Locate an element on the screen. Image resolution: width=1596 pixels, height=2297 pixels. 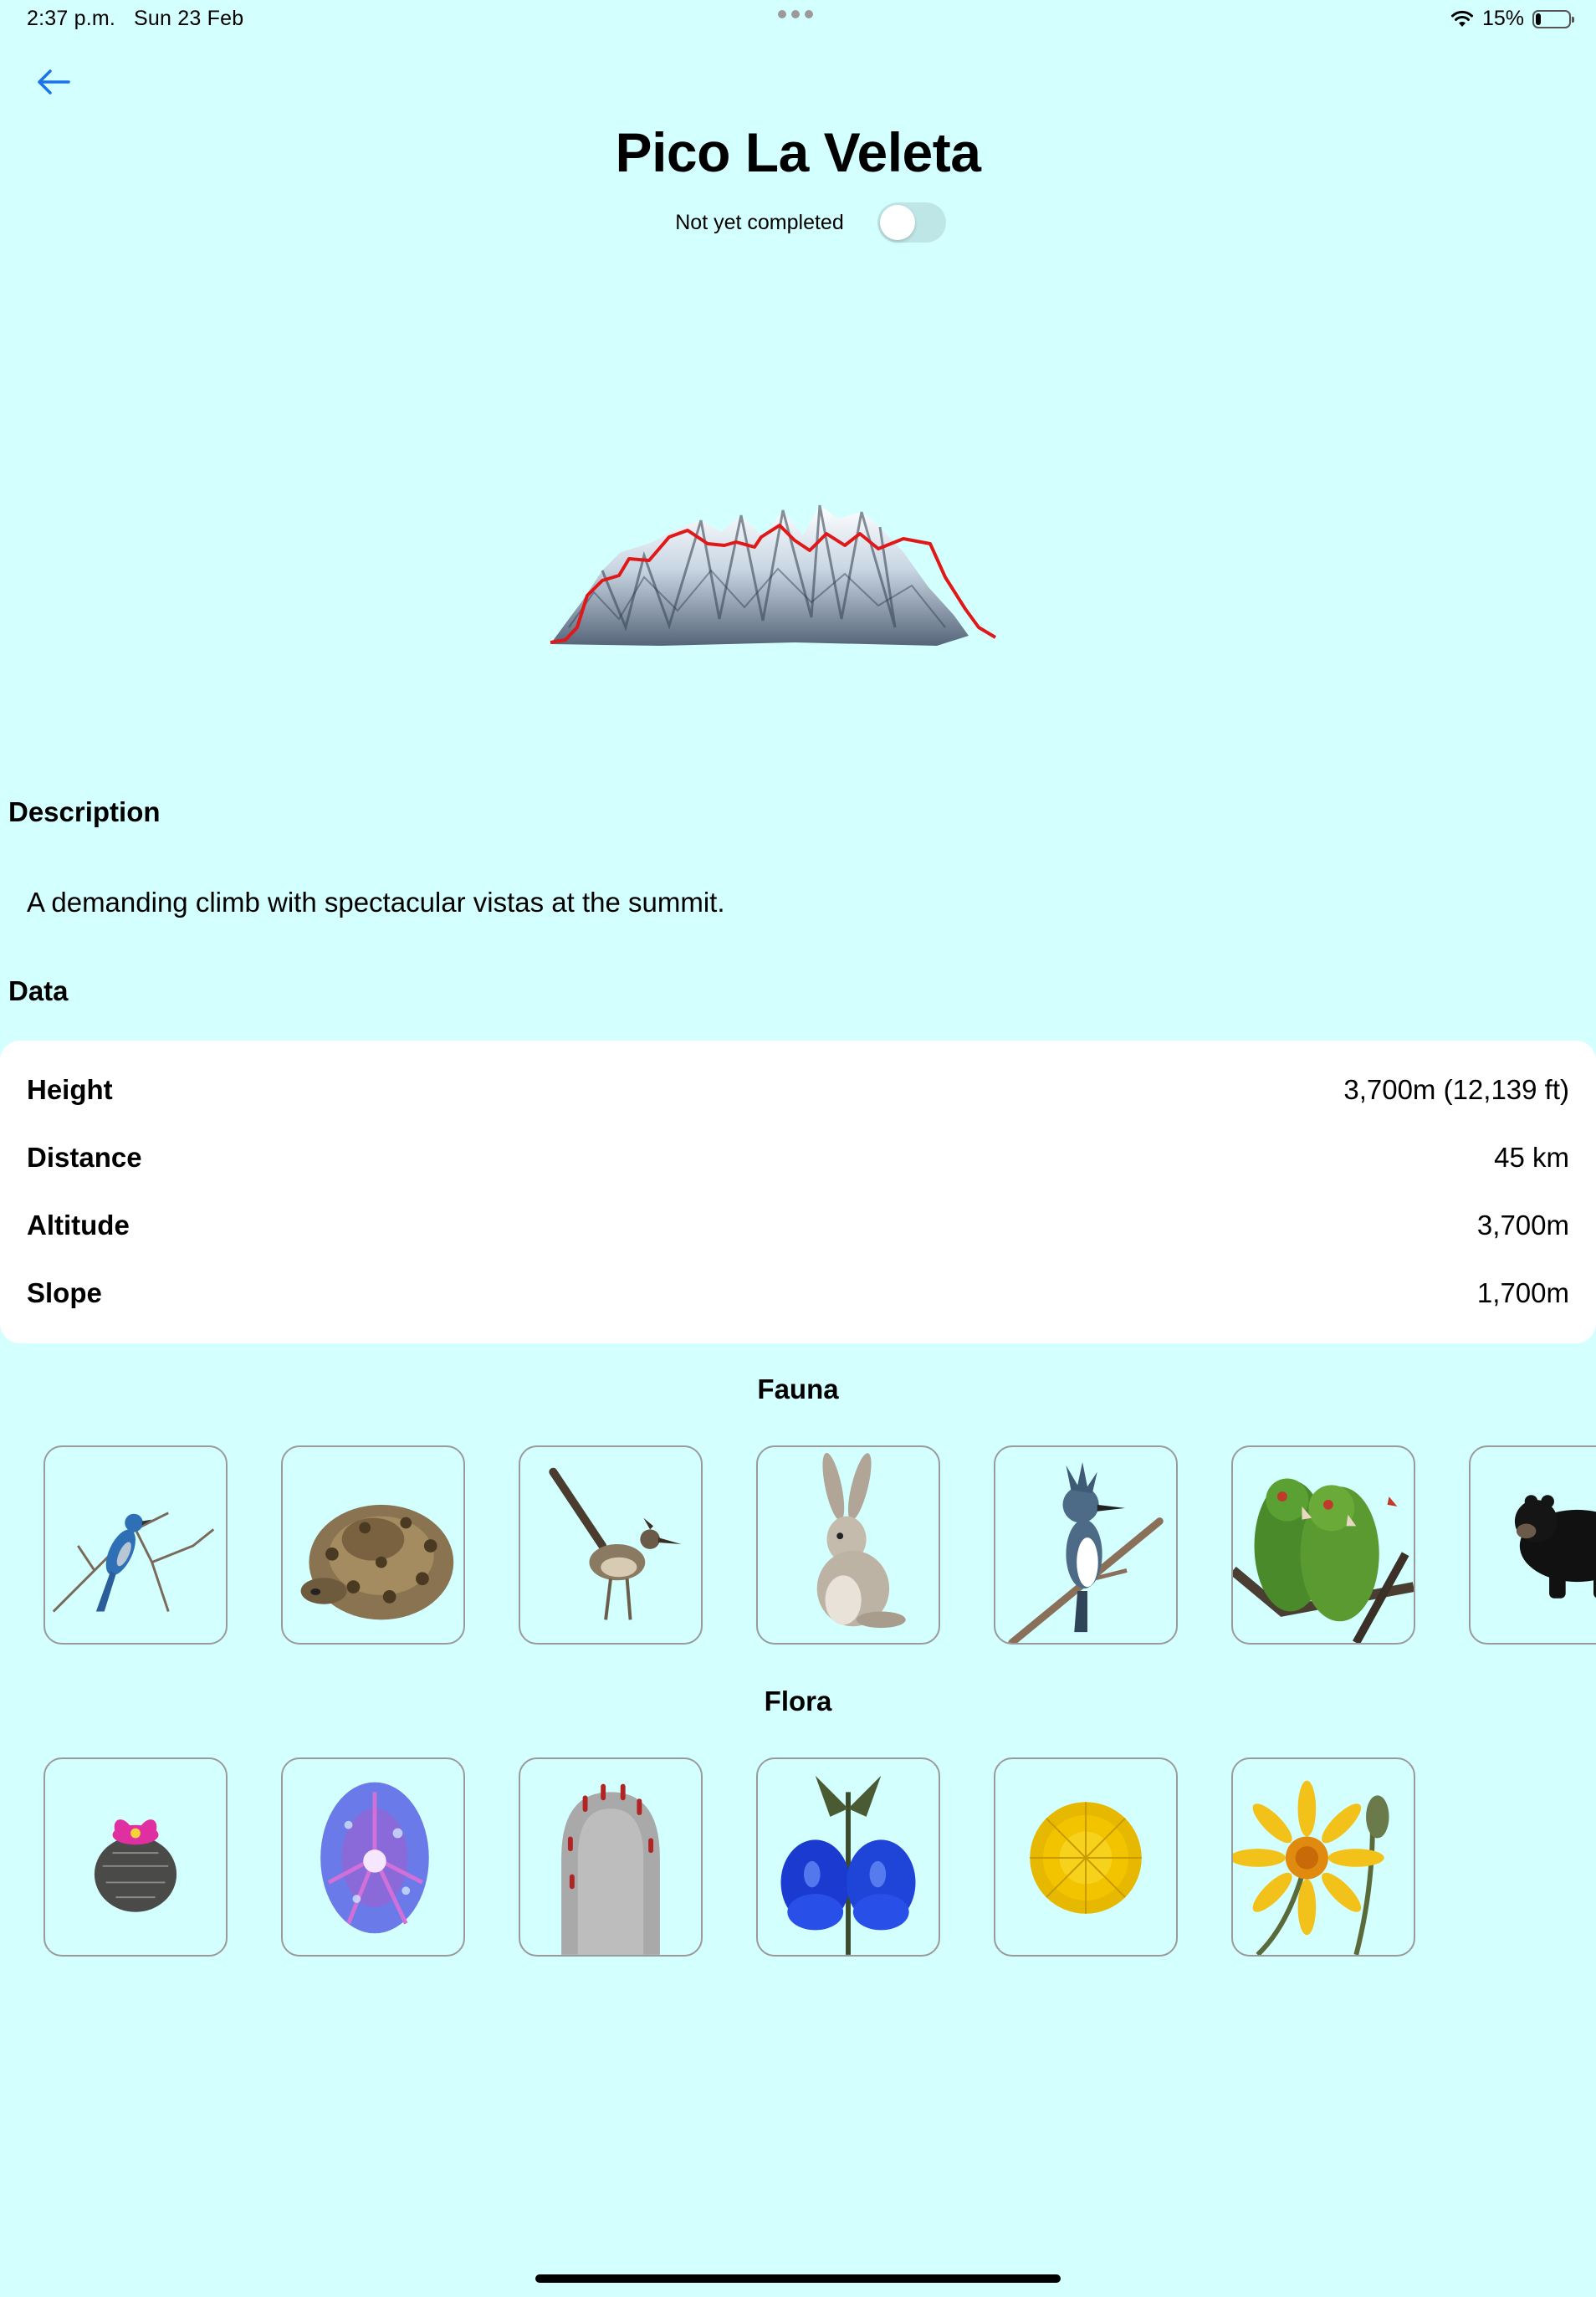
battery-level is located at coordinates (1539, 19).